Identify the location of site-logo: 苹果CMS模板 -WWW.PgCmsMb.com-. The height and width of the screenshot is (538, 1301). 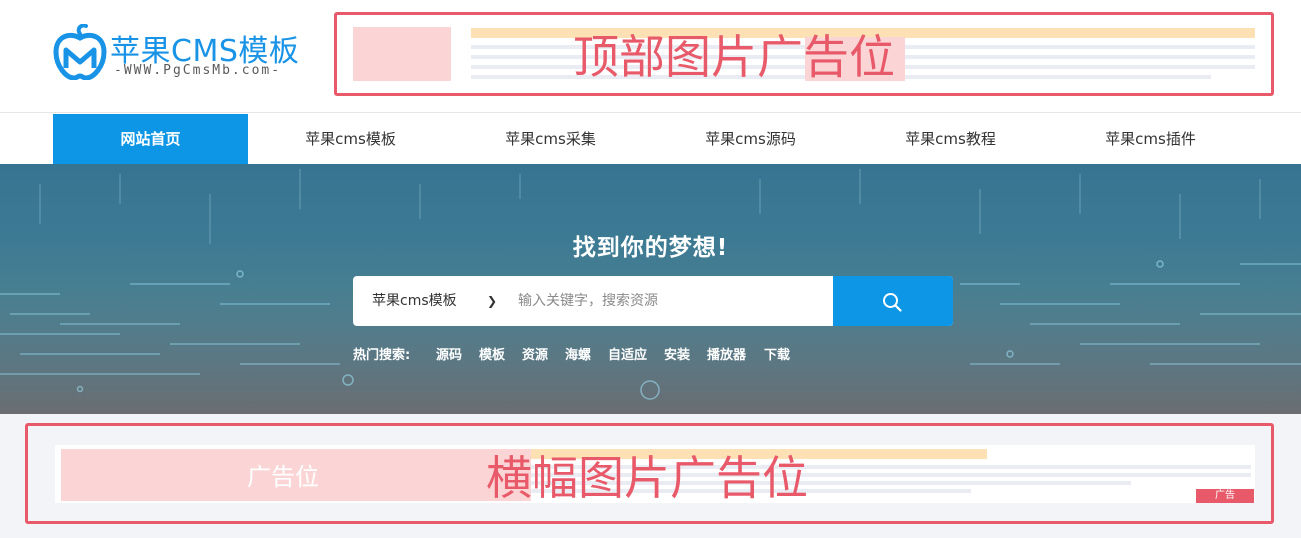
(182, 54).